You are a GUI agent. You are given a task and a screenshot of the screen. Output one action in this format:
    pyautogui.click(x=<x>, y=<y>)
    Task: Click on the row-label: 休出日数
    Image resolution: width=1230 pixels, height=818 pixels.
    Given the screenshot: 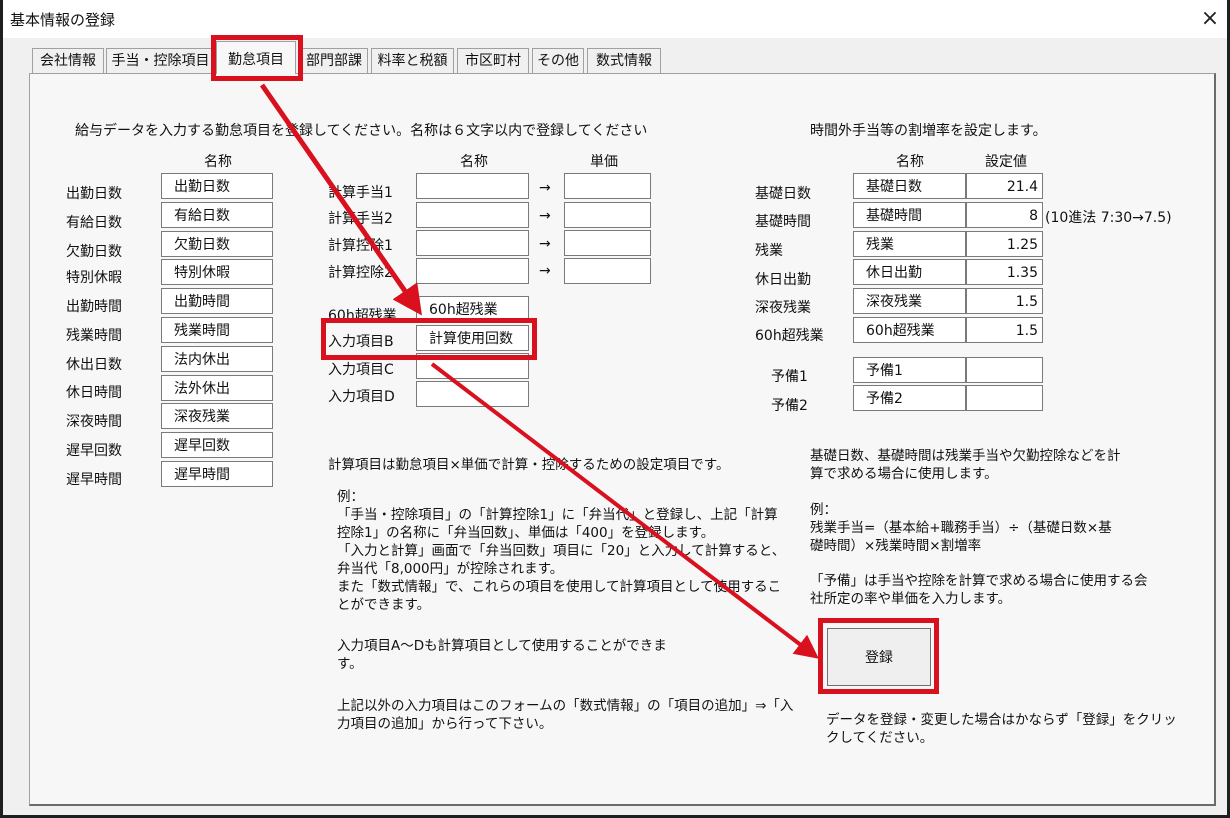 What is the action you would take?
    pyautogui.click(x=94, y=365)
    